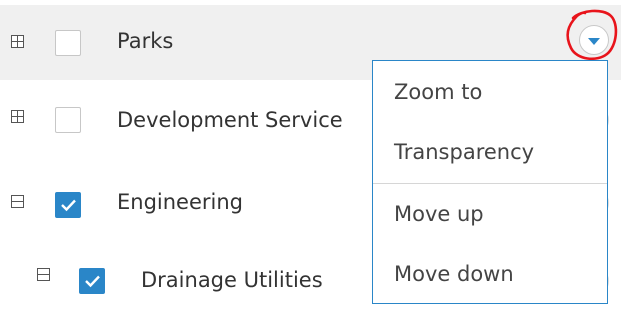 The height and width of the screenshot is (310, 621). I want to click on layer-label: Parks, so click(145, 41).